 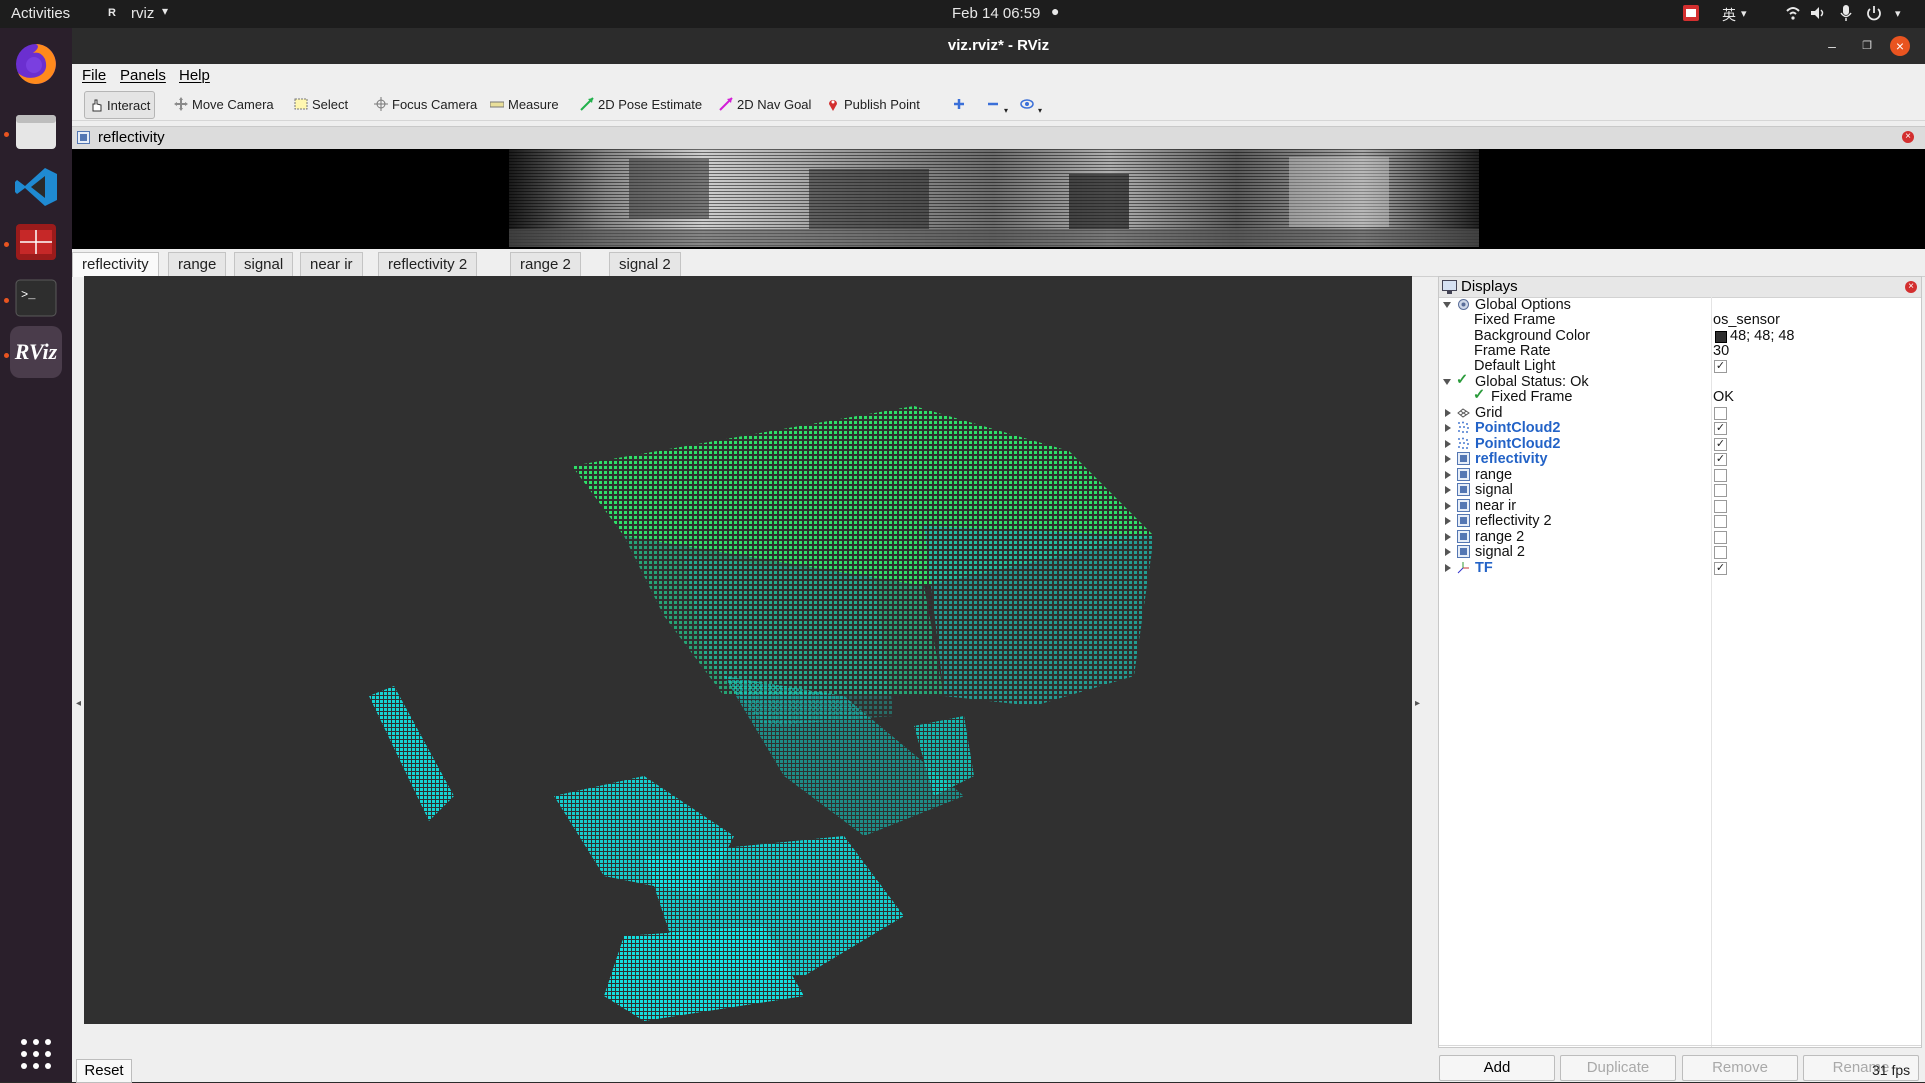 What do you see at coordinates (994, 198) in the screenshot?
I see `reflectivity-image` at bounding box center [994, 198].